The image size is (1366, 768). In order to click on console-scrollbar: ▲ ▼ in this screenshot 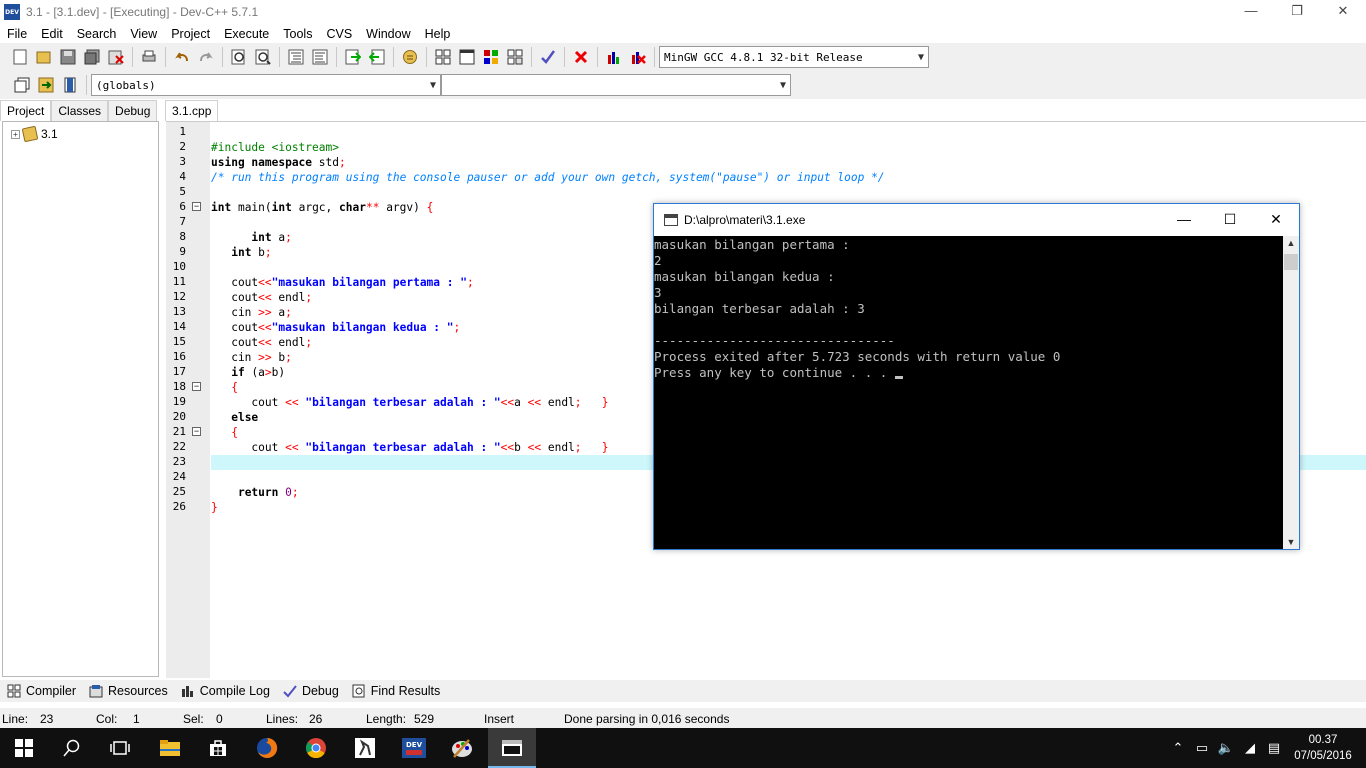, I will do `click(1291, 392)`.